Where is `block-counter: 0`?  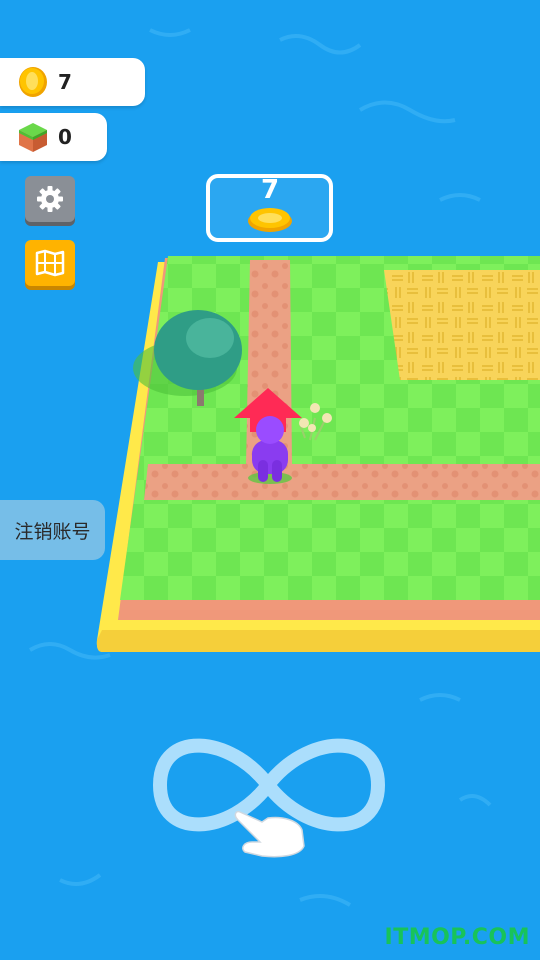 block-counter: 0 is located at coordinates (53, 137).